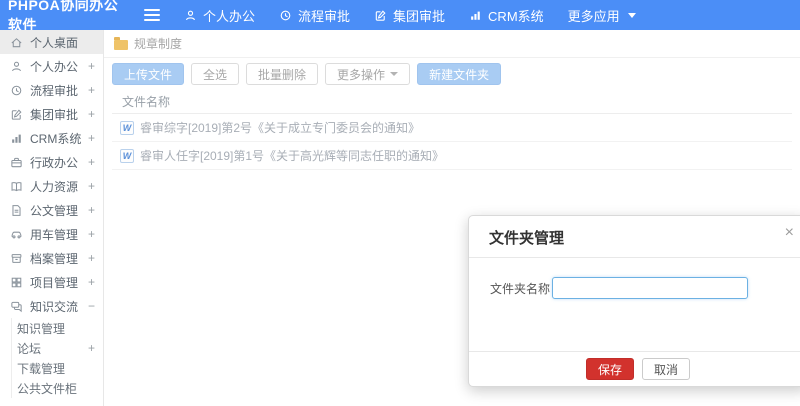 The height and width of the screenshot is (406, 800). Describe the element at coordinates (452, 156) in the screenshot. I see `table-row: W 睿审人任字[2019]第1号《关于高光辉等同志任职的通知》` at that location.